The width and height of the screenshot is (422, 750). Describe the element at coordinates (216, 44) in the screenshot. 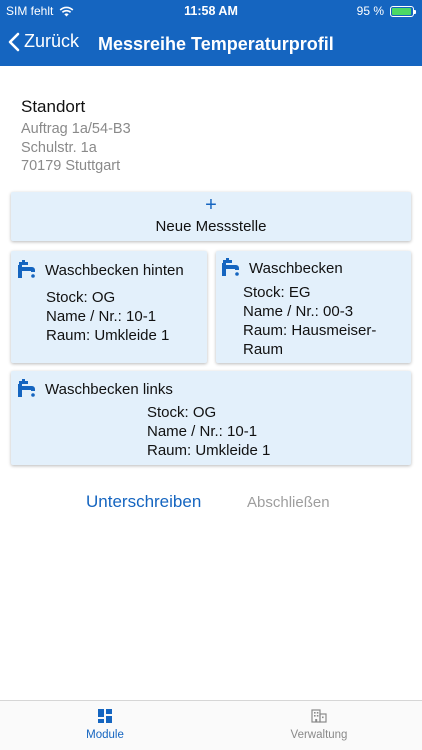

I see `page-title: Messreihe Temperaturprofil` at that location.